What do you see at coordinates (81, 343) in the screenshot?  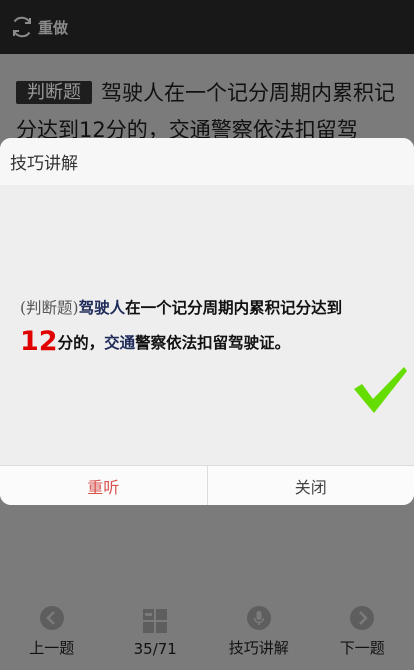 I see `tip-text-part: 分的，` at bounding box center [81, 343].